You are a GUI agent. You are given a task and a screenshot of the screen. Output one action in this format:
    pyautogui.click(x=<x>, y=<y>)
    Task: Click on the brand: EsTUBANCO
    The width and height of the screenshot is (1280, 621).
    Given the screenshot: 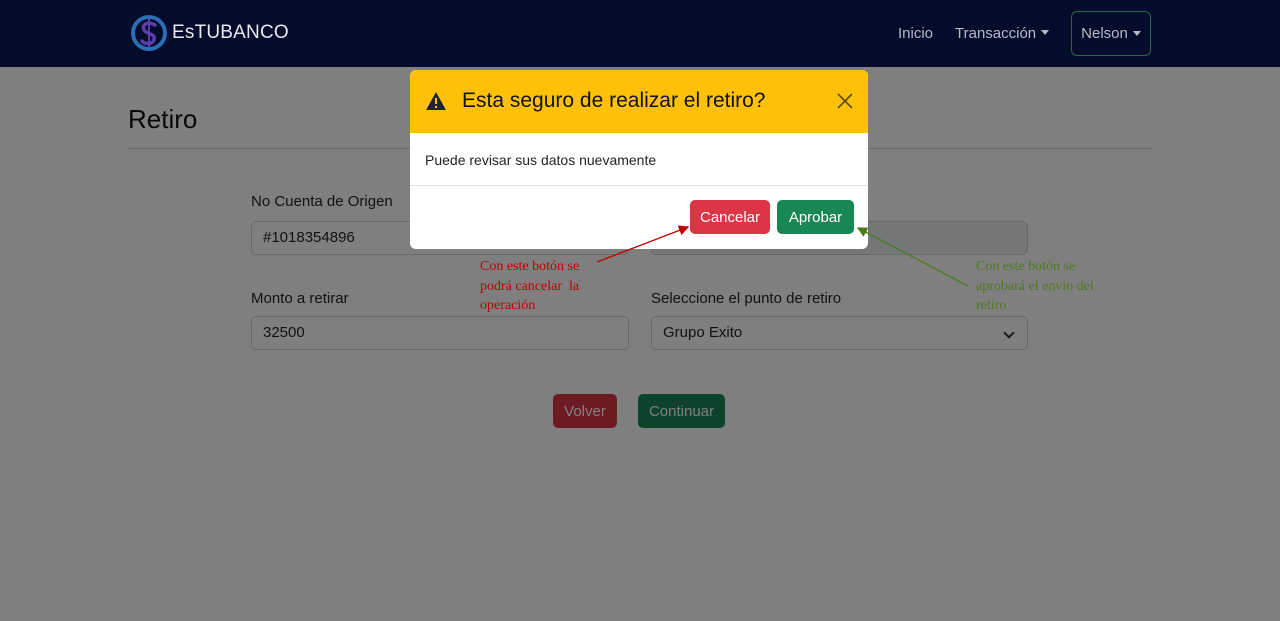 What is the action you would take?
    pyautogui.click(x=209, y=33)
    